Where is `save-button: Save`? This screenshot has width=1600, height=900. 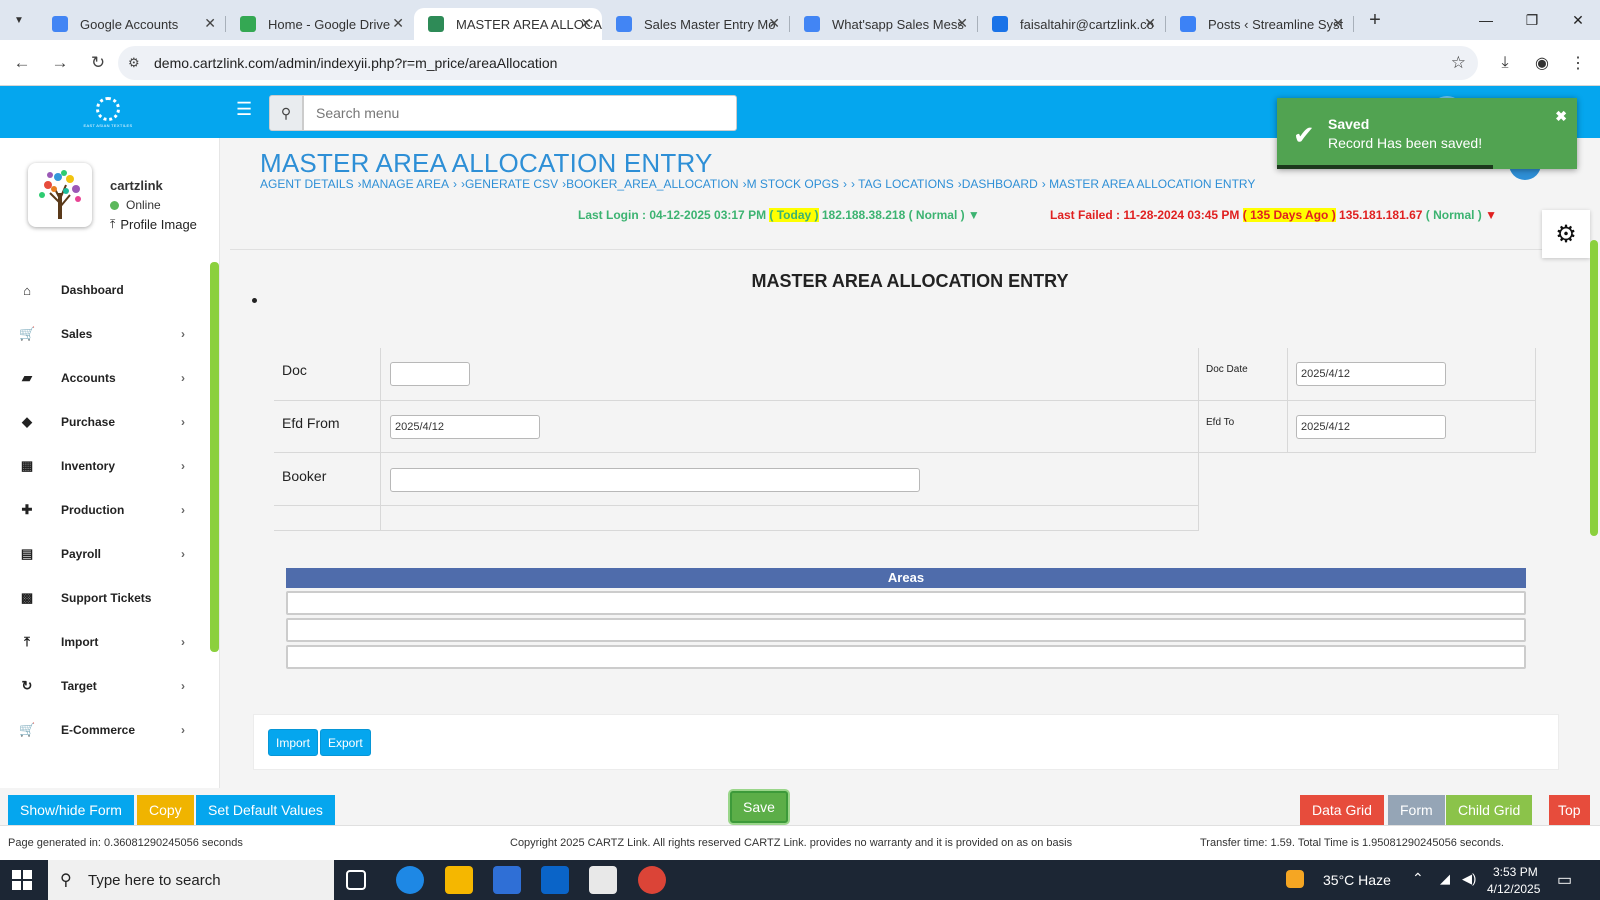
save-button: Save is located at coordinates (759, 807).